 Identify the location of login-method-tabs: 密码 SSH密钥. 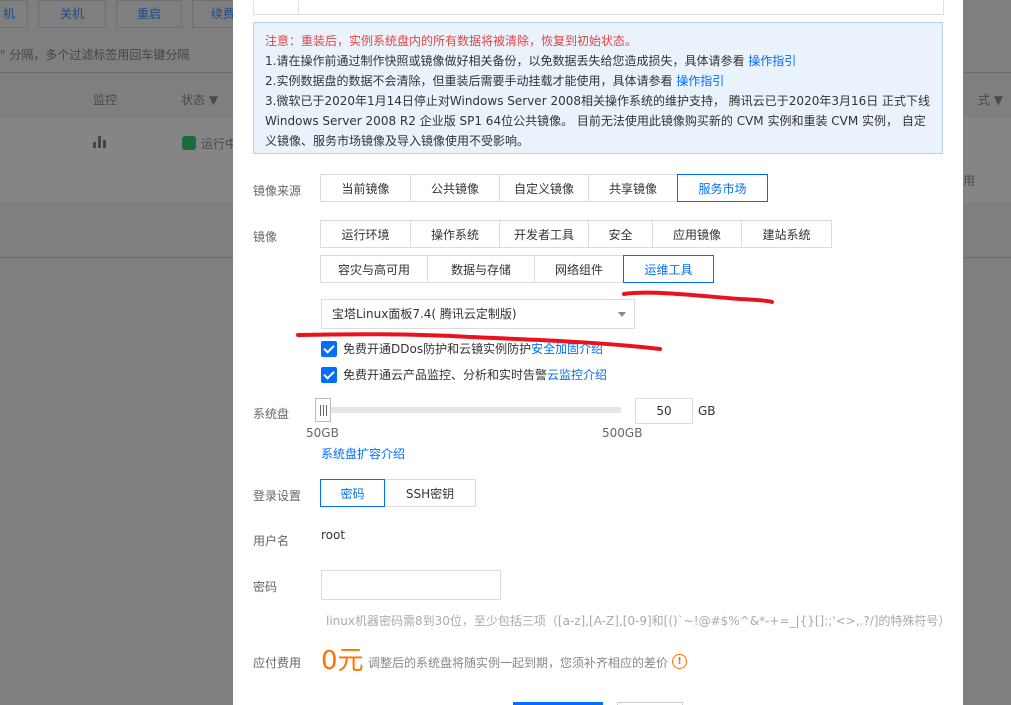
(398, 493).